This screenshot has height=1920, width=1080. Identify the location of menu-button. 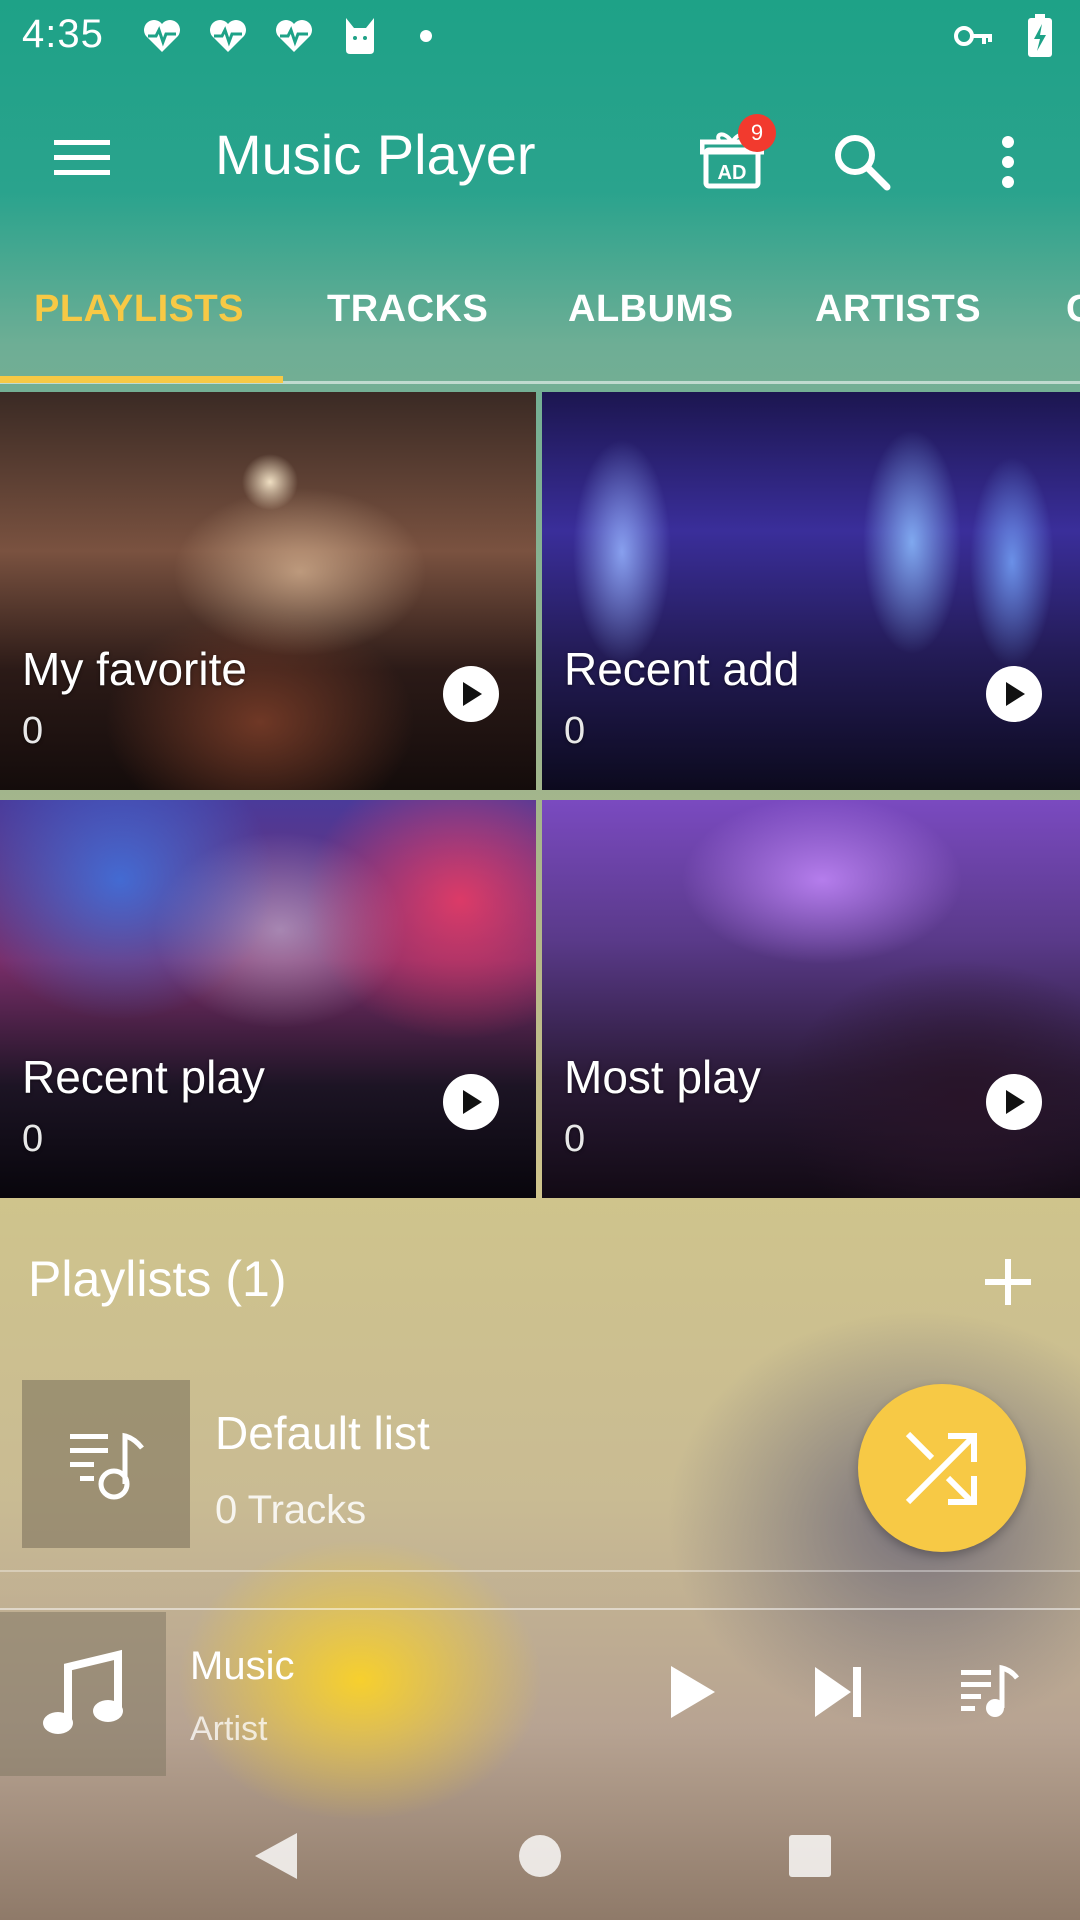
(82, 158).